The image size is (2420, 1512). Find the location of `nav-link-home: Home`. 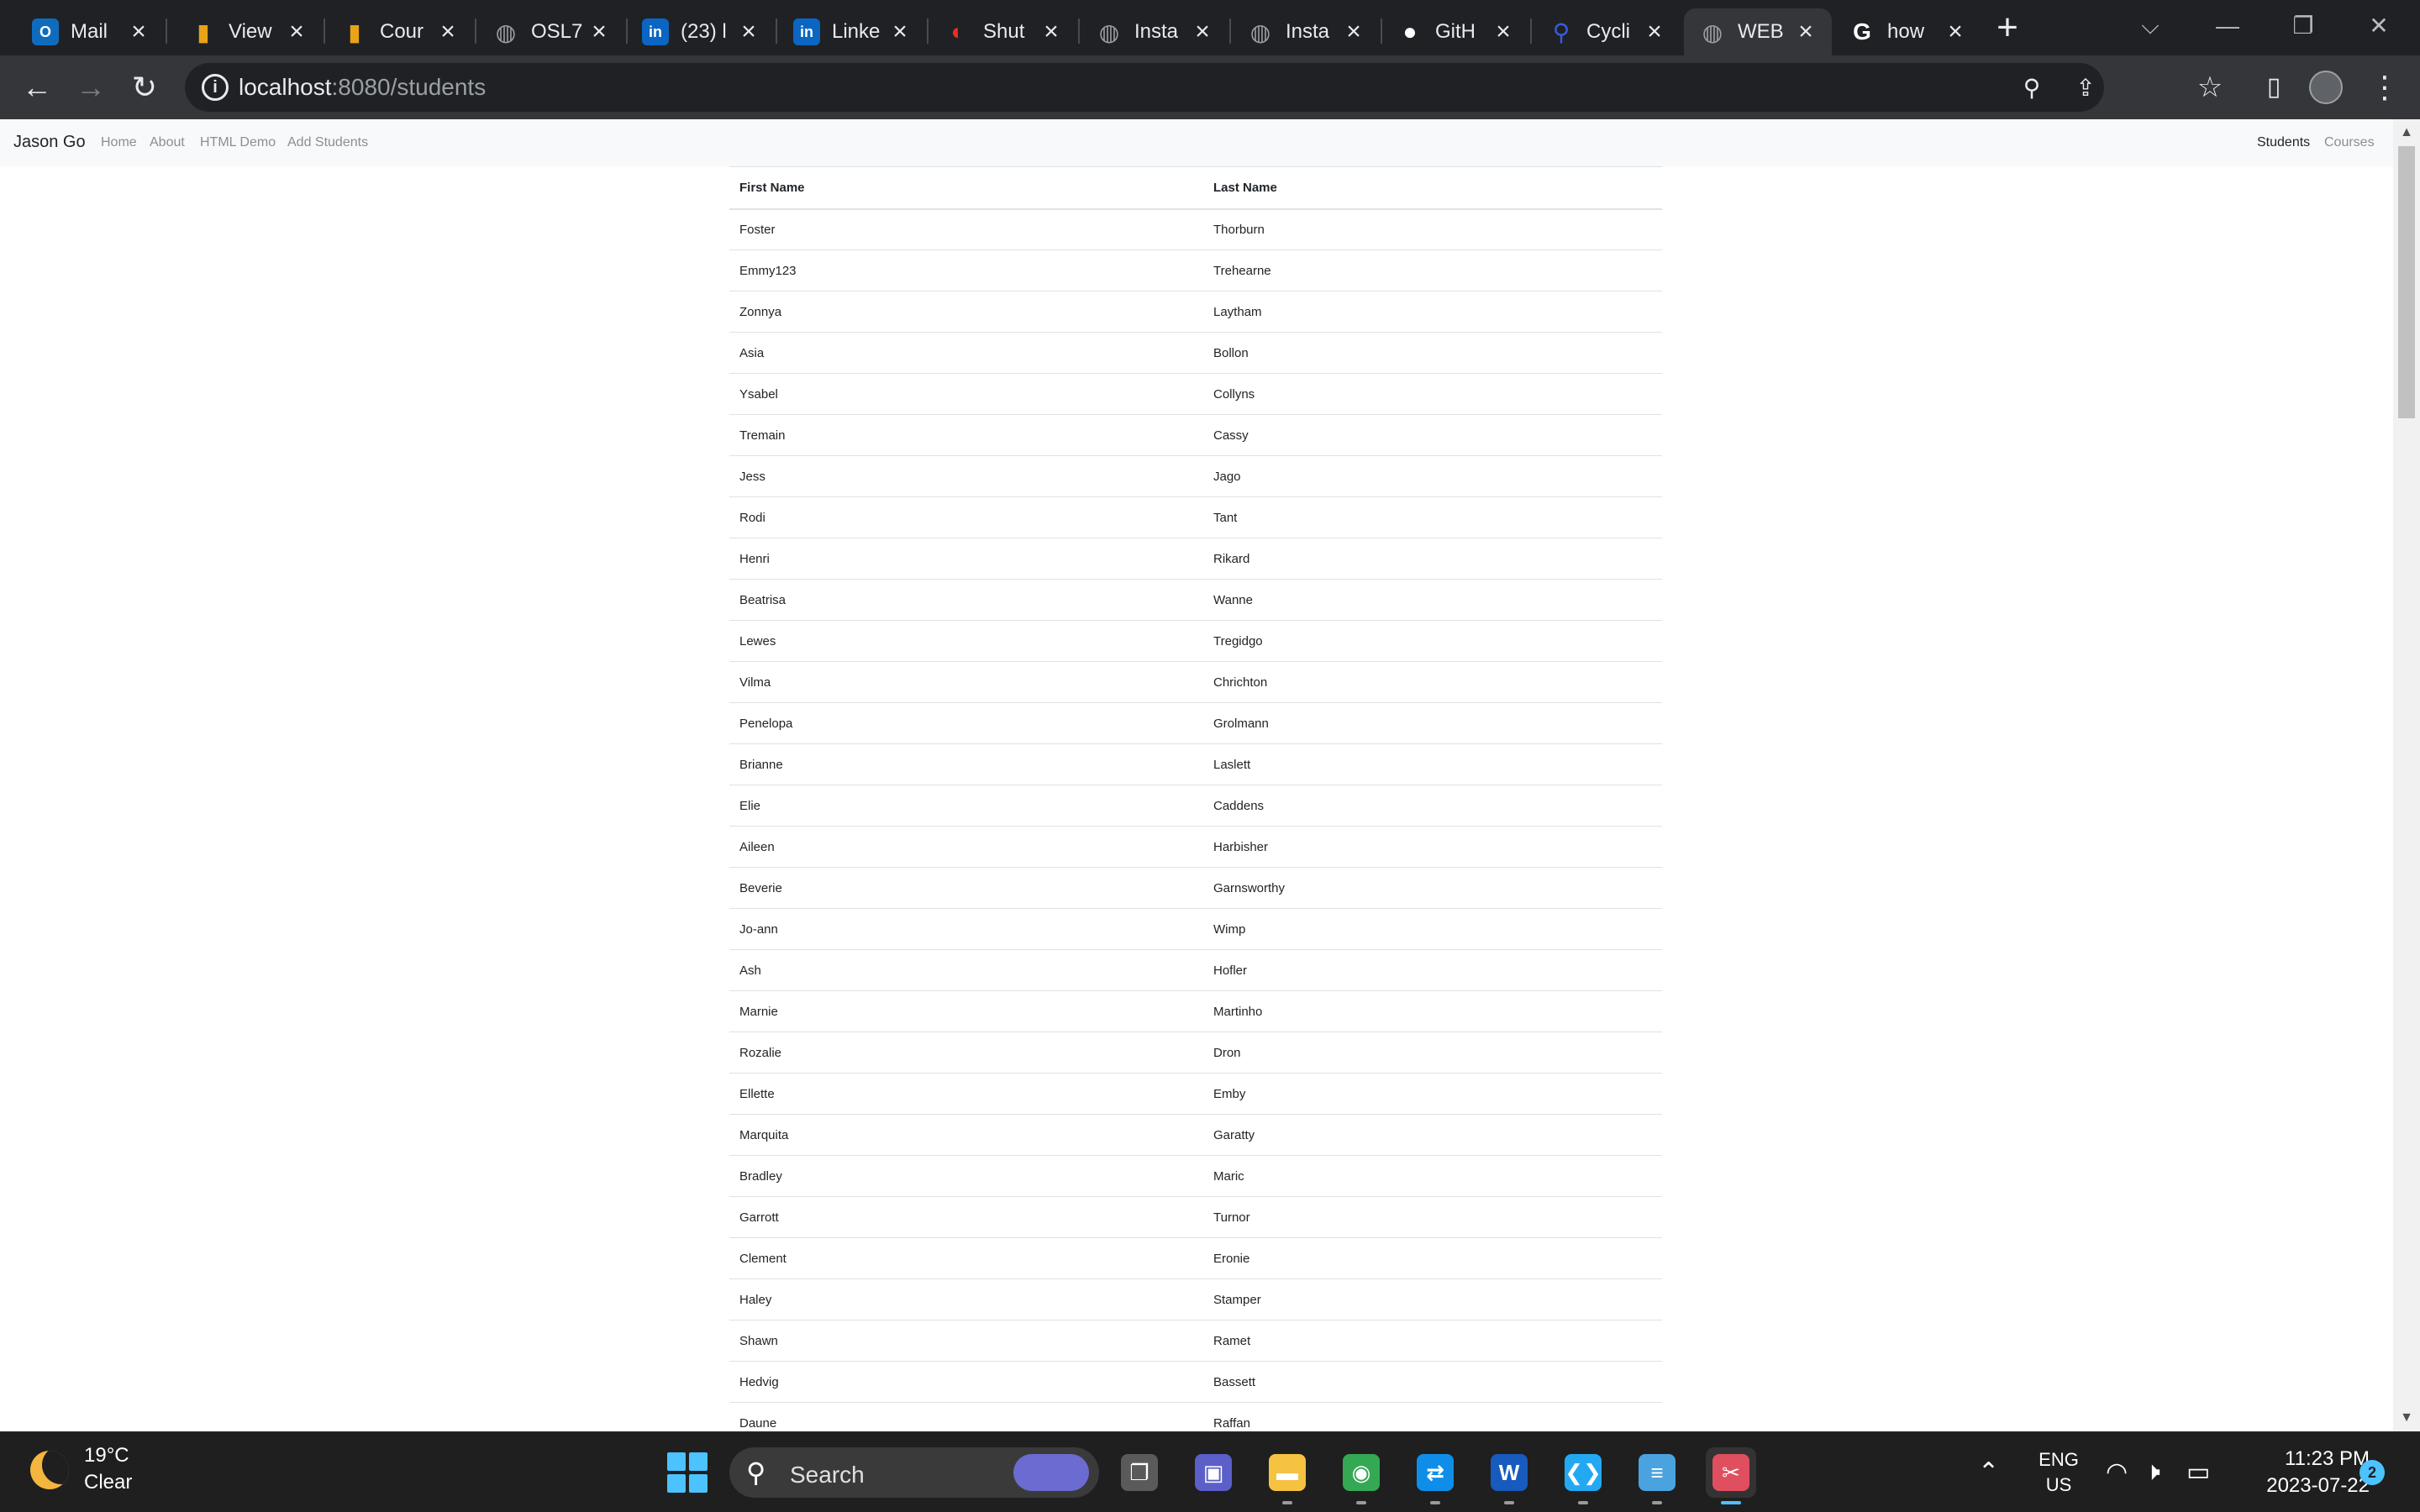

nav-link-home: Home is located at coordinates (119, 142).